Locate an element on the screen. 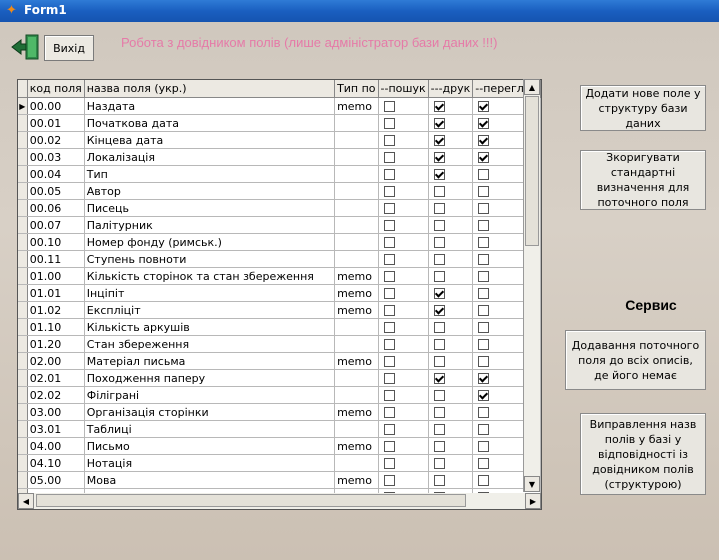 Image resolution: width=719 pixels, height=560 pixels. table-row: 00.06 Писець is located at coordinates (279, 208).